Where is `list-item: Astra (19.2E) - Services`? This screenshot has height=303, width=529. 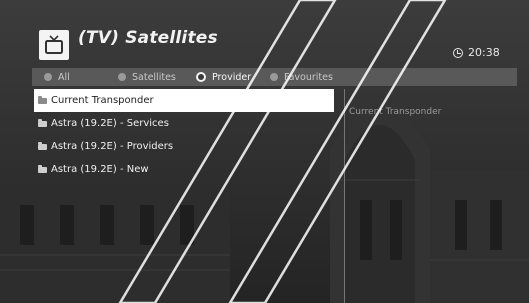 list-item: Astra (19.2E) - Services is located at coordinates (184, 123).